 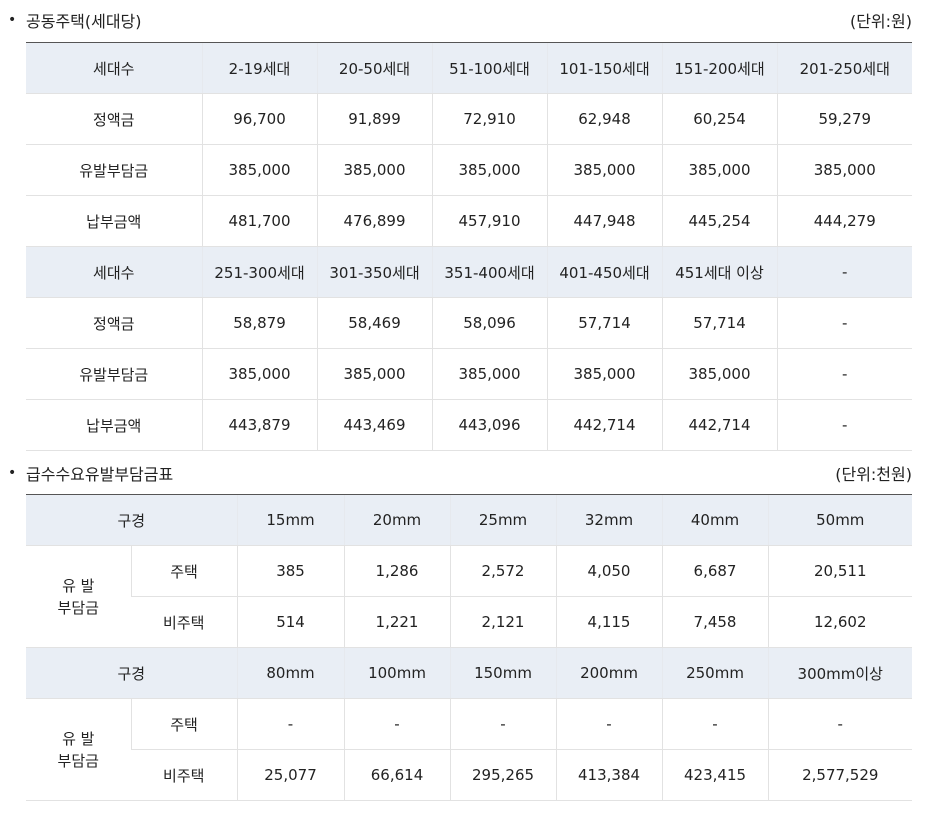 What do you see at coordinates (844, 221) in the screenshot?
I see `value-cell: 444,279` at bounding box center [844, 221].